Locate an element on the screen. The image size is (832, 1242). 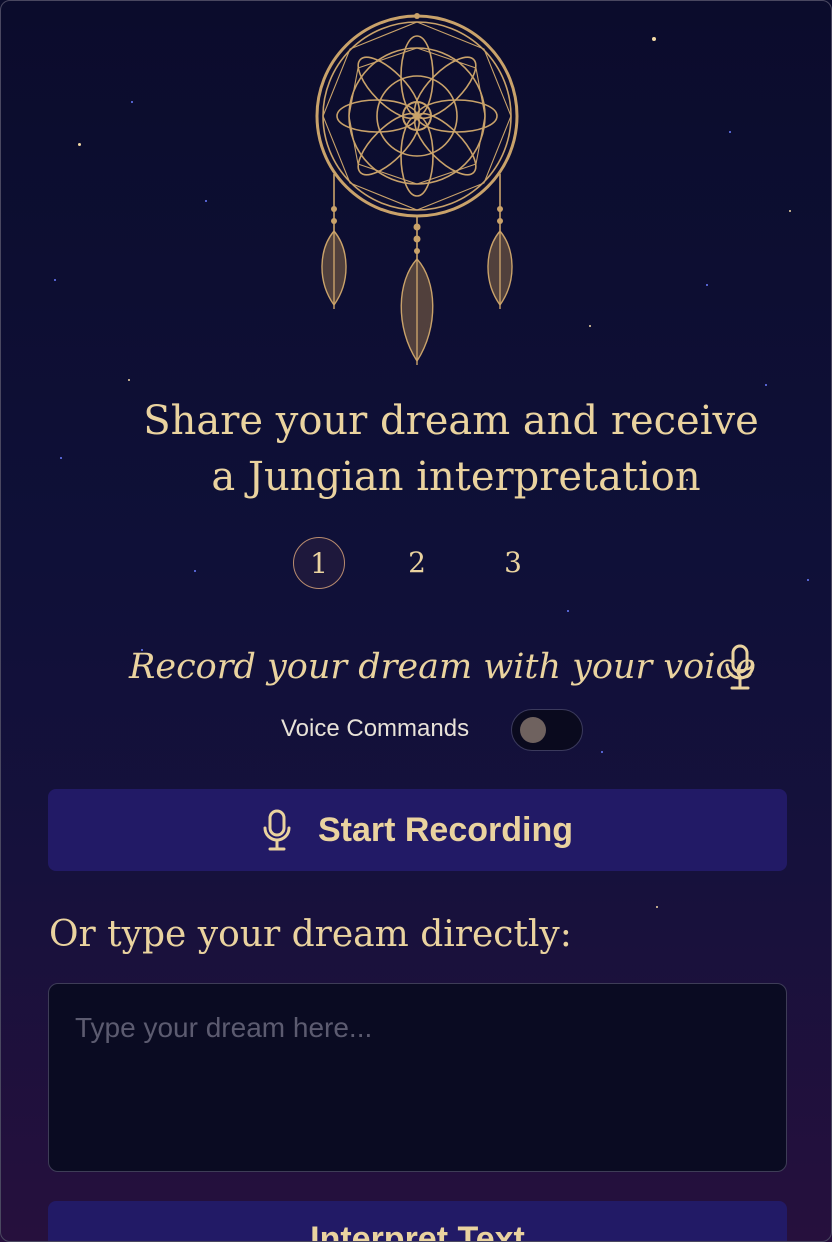
toggle-knob is located at coordinates (533, 730).